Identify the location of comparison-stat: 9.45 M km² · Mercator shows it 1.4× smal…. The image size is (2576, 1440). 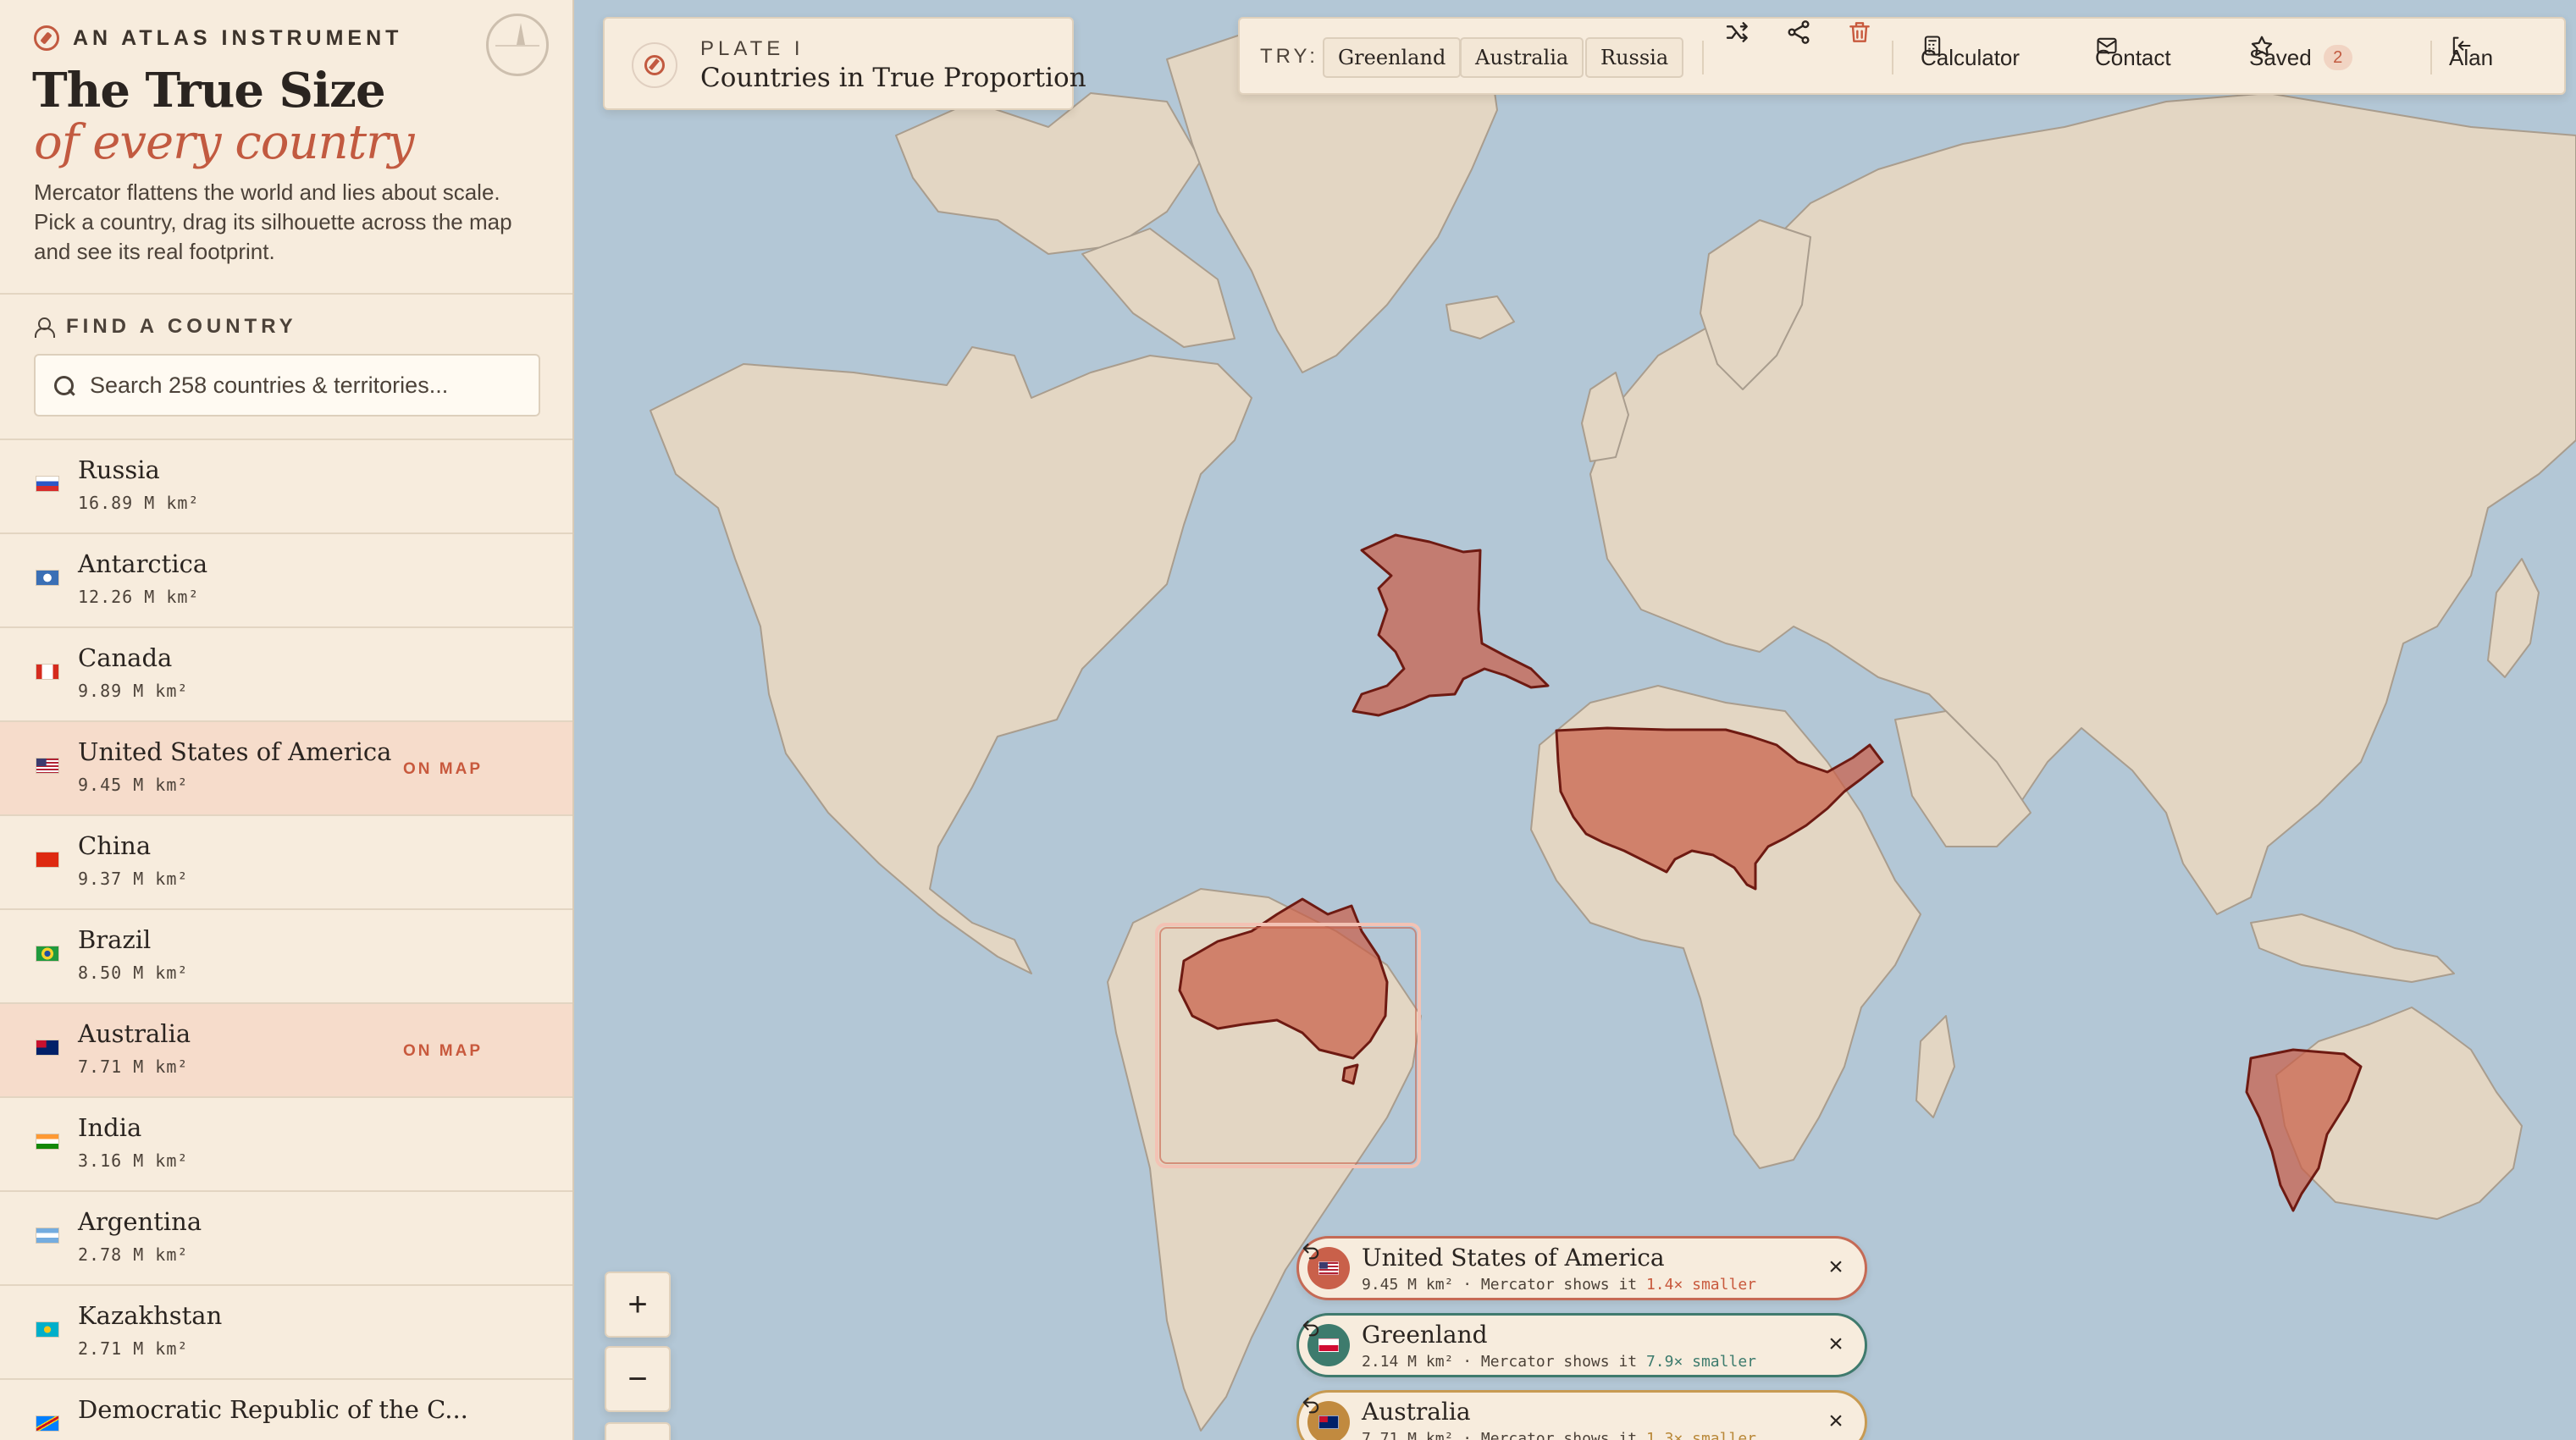
(1559, 1285).